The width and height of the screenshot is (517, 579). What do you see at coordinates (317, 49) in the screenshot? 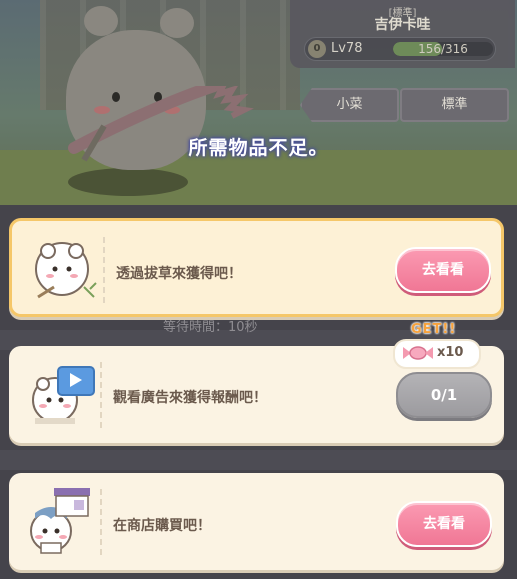
I see `level-icon: 0` at bounding box center [317, 49].